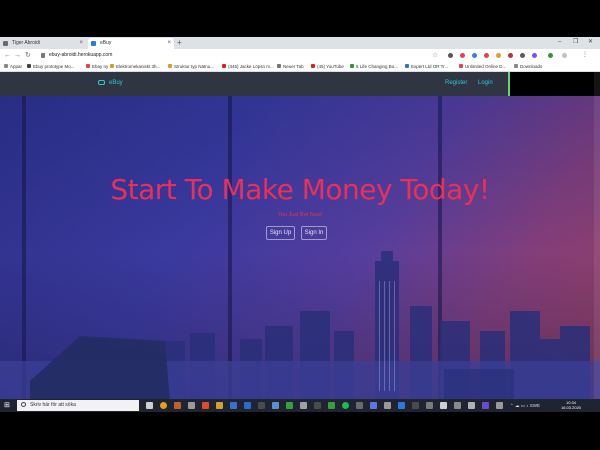  Describe the element at coordinates (53, 405) in the screenshot. I see `search-placeholder: Skriv här för att söka` at that location.